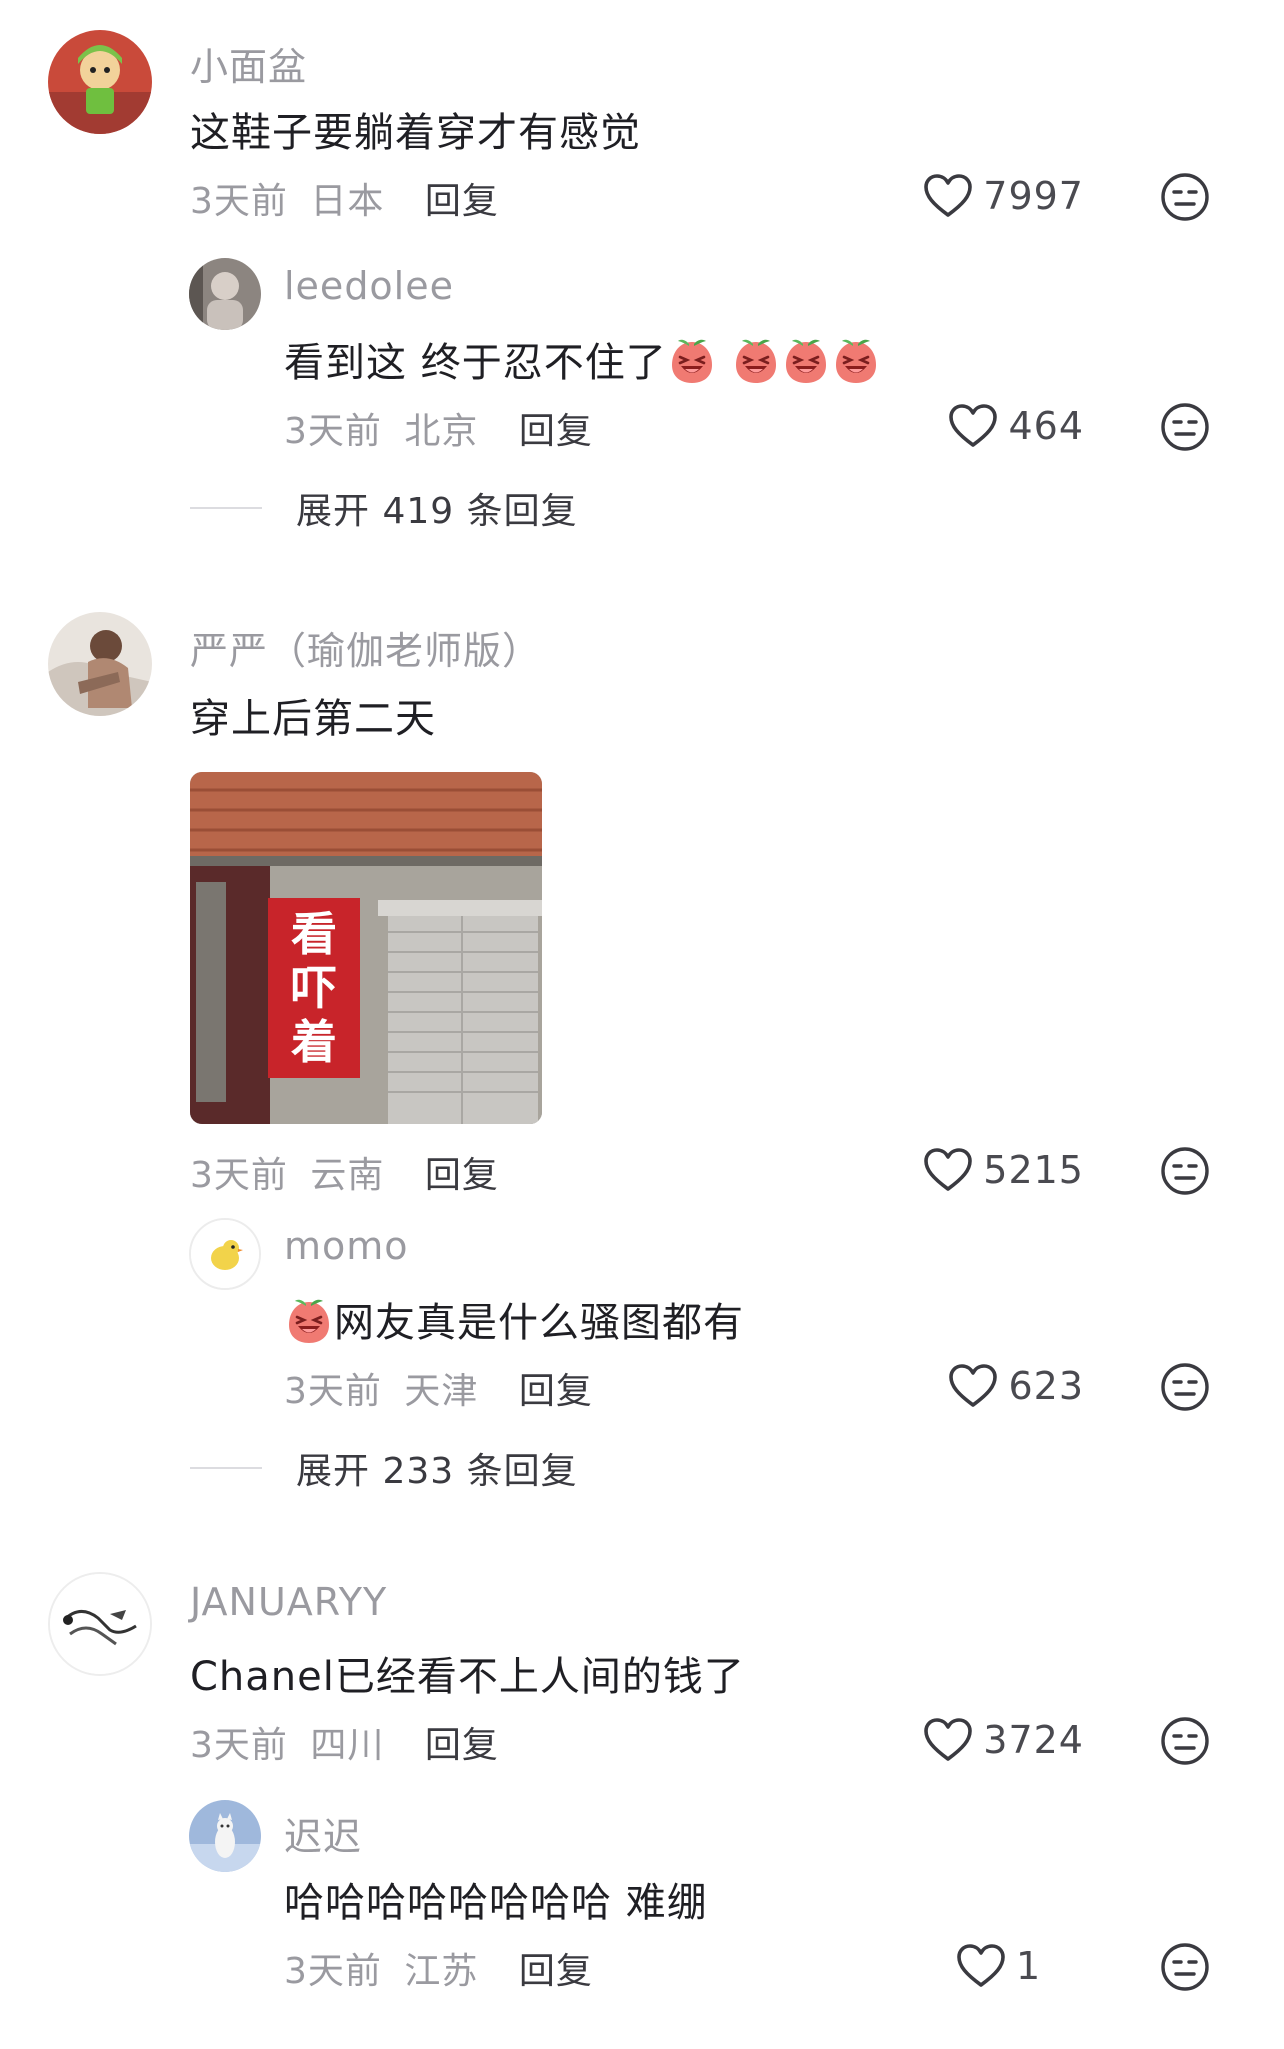 This screenshot has height=2049, width=1284. What do you see at coordinates (248, 63) in the screenshot?
I see `comment-username: 小面盆` at bounding box center [248, 63].